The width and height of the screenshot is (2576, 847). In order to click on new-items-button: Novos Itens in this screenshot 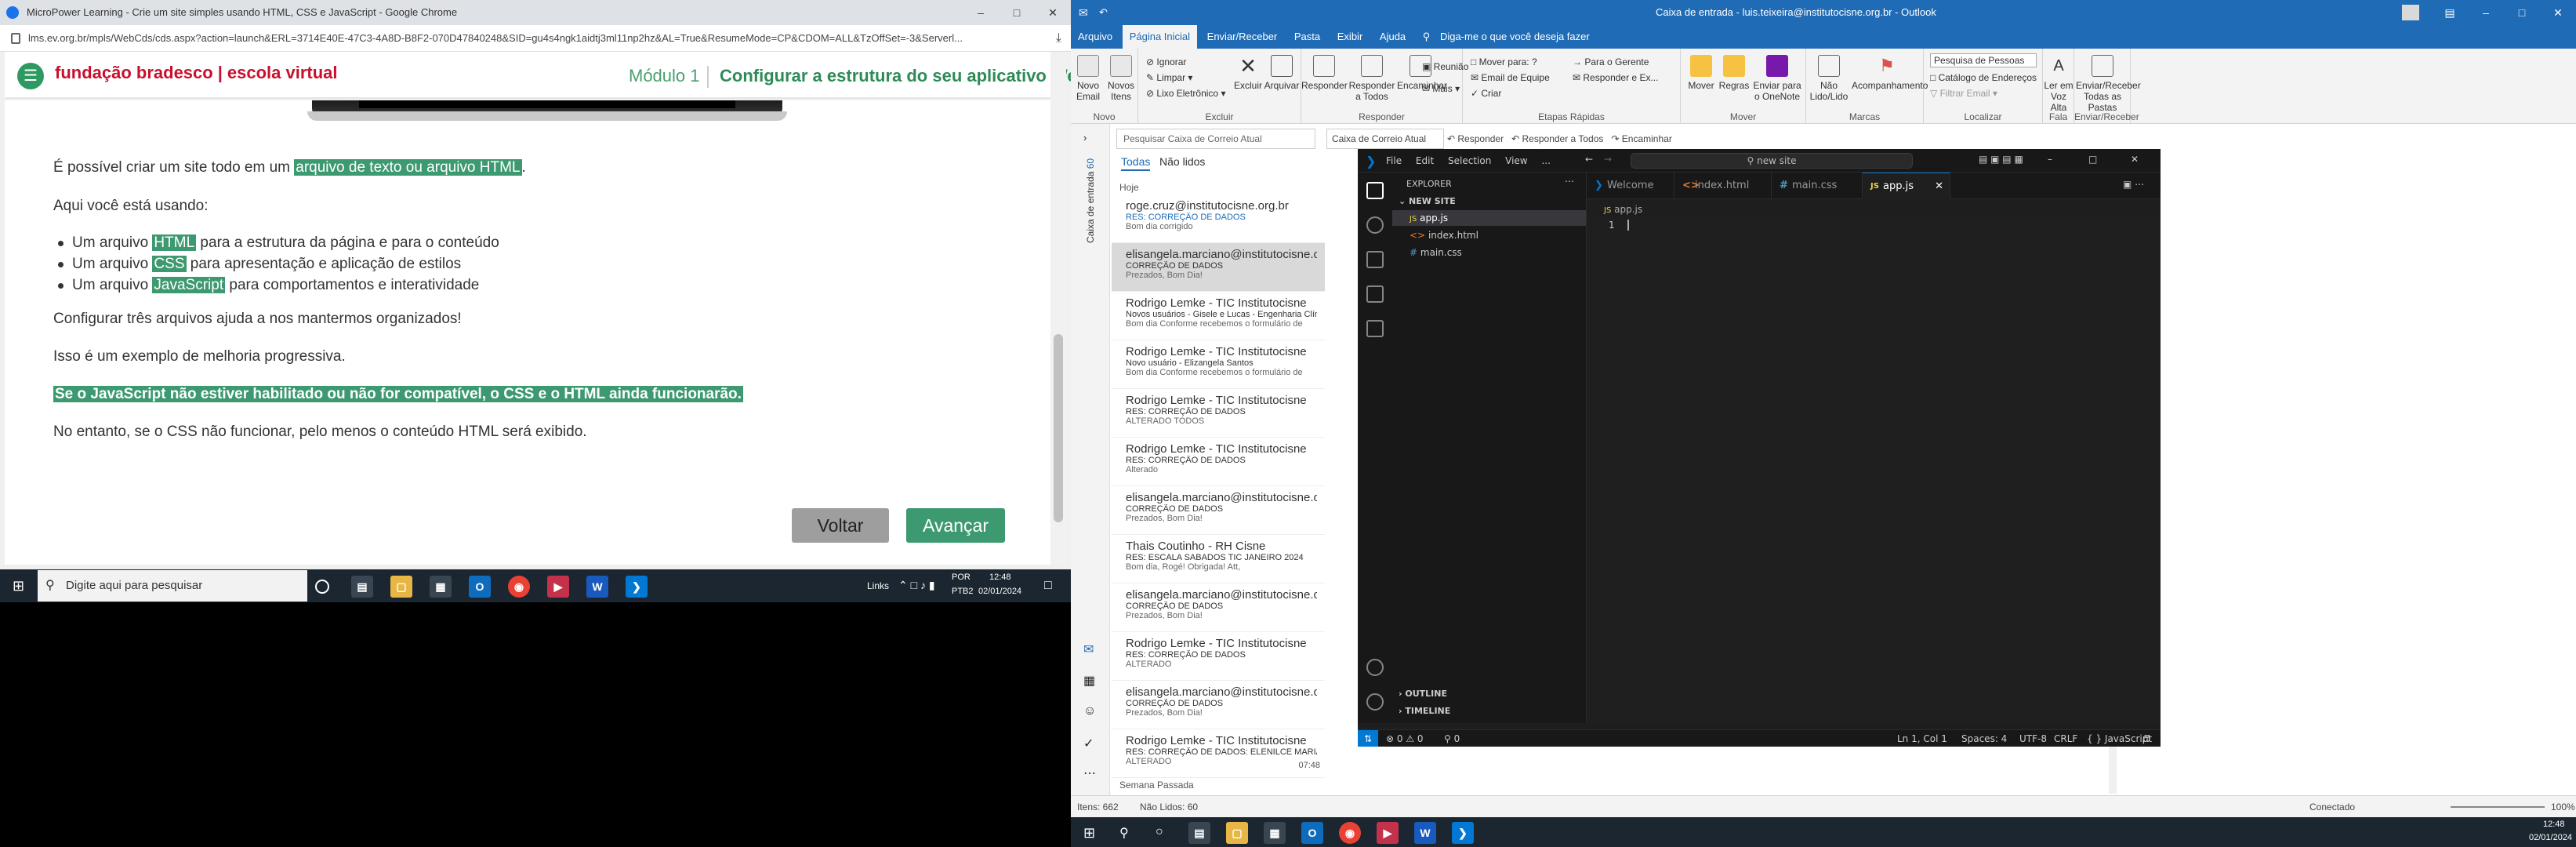, I will do `click(1121, 78)`.